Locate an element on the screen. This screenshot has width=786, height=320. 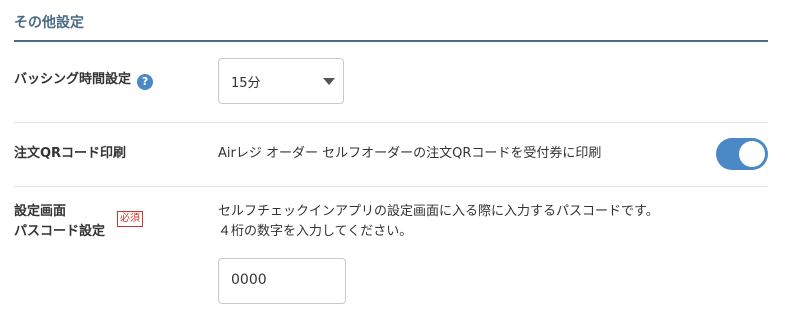
passcode-input-value: 0000 is located at coordinates (249, 280).